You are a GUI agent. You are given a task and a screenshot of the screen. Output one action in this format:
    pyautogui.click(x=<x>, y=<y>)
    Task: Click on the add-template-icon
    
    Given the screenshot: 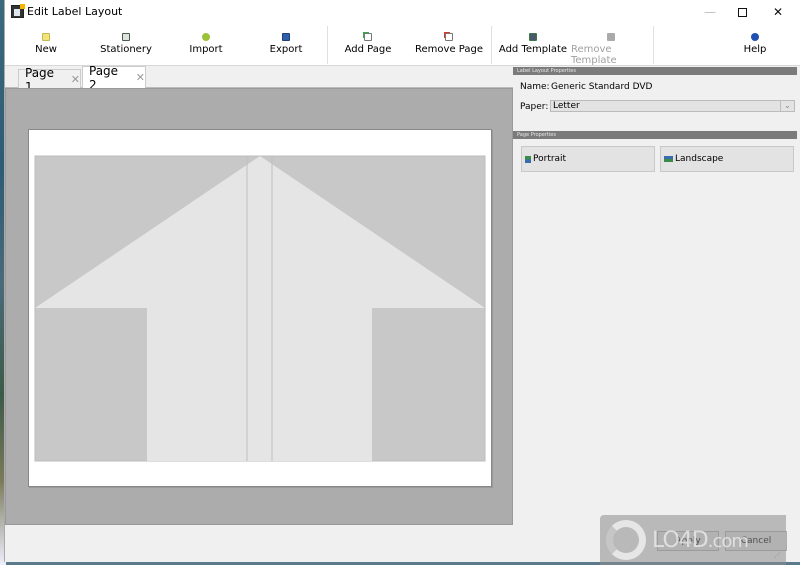 What is the action you would take?
    pyautogui.click(x=533, y=37)
    